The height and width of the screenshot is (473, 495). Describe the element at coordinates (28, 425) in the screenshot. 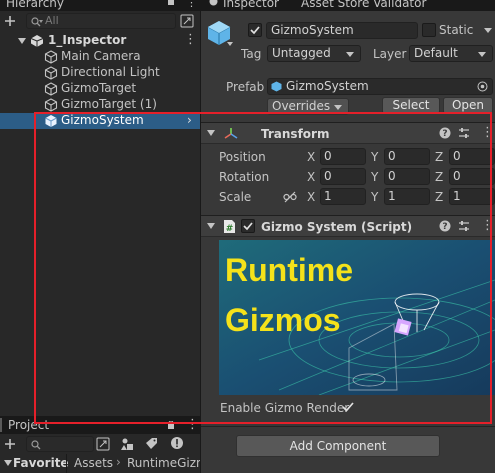

I see `project-tab: Project` at that location.